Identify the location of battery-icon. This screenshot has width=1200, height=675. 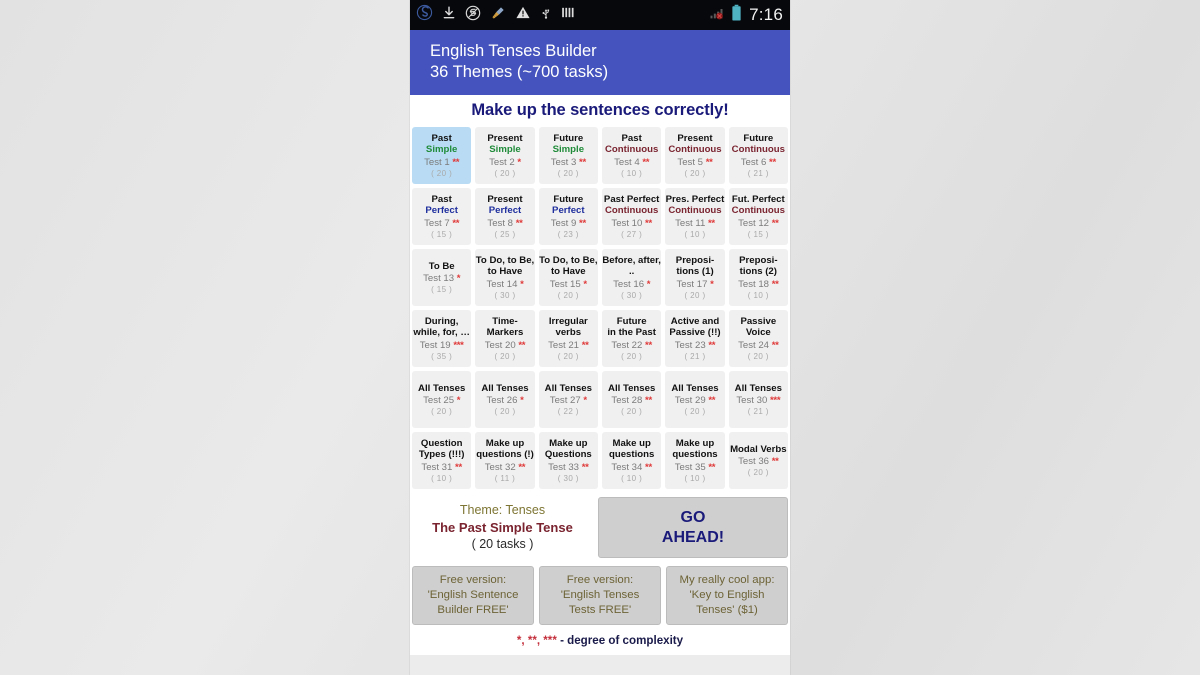
(736, 15).